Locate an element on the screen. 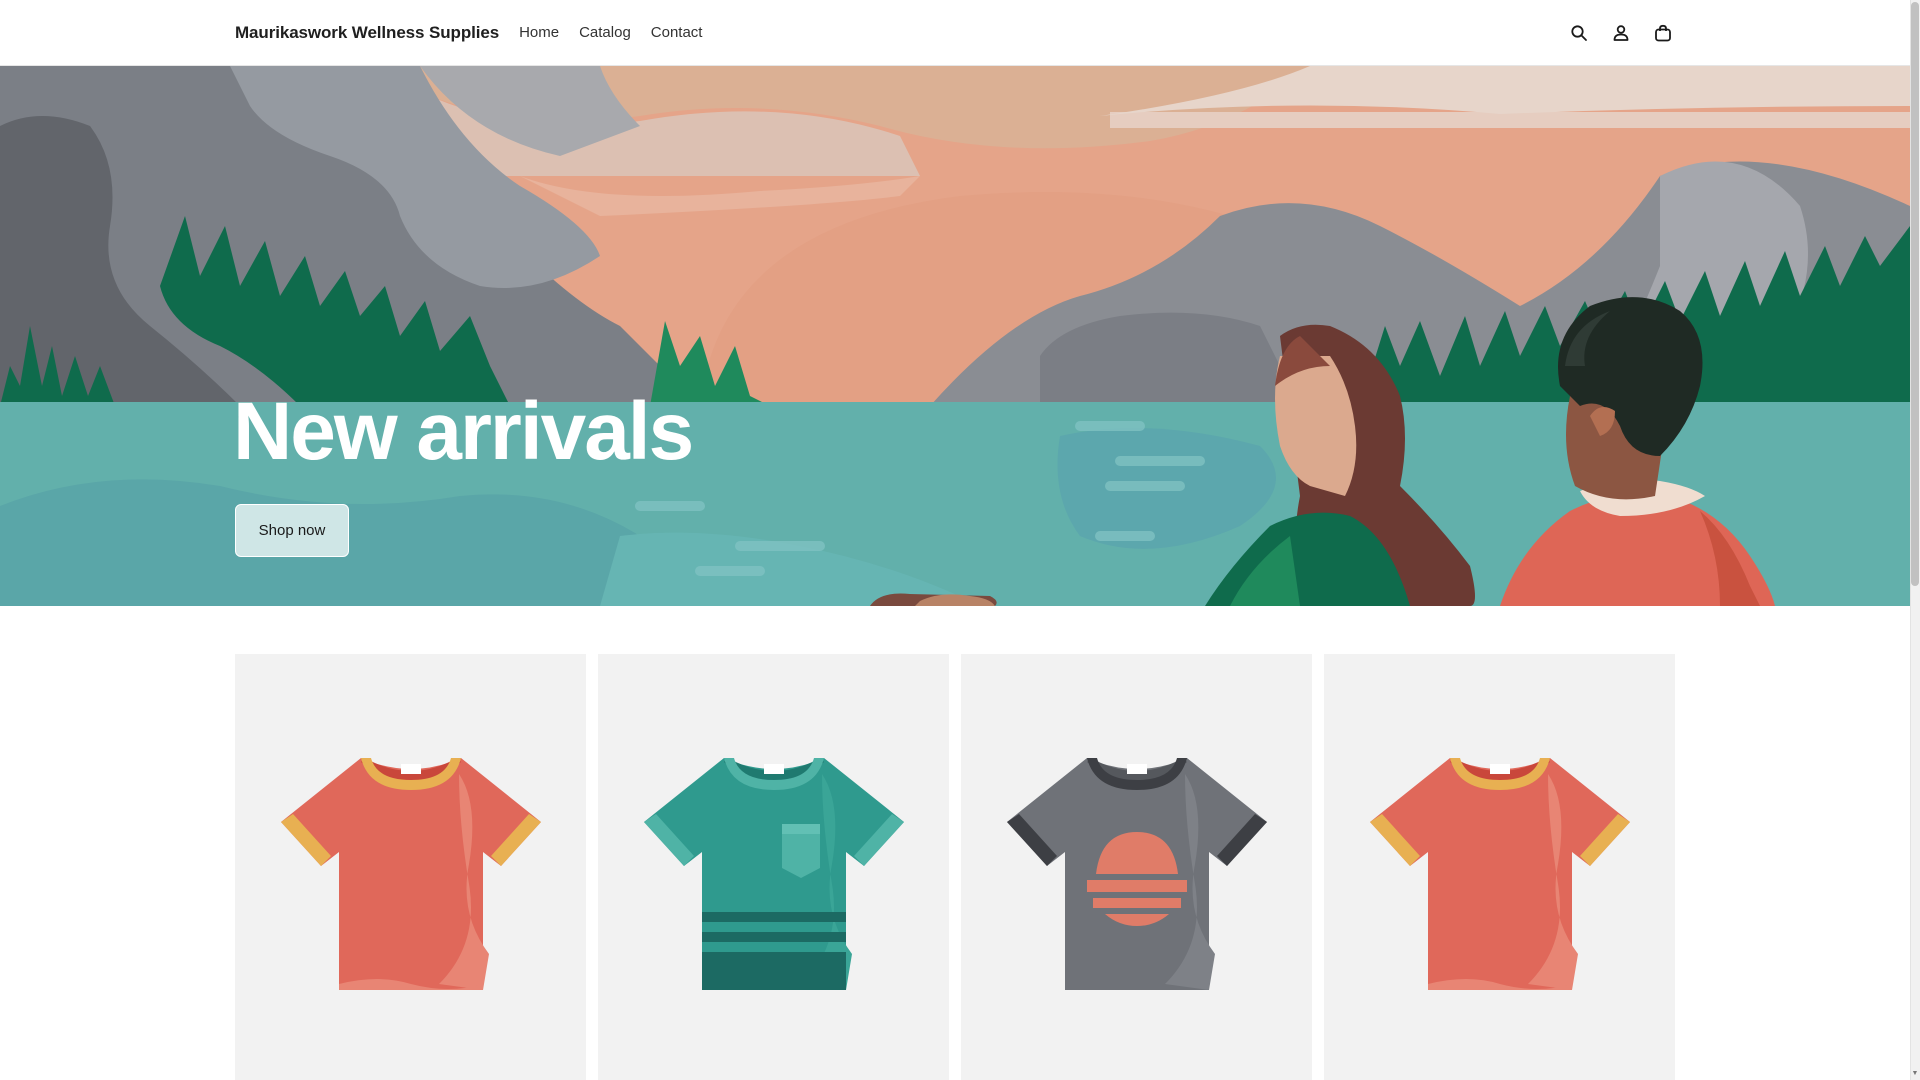 The height and width of the screenshot is (1080, 1920). account-icon is located at coordinates (1621, 33).